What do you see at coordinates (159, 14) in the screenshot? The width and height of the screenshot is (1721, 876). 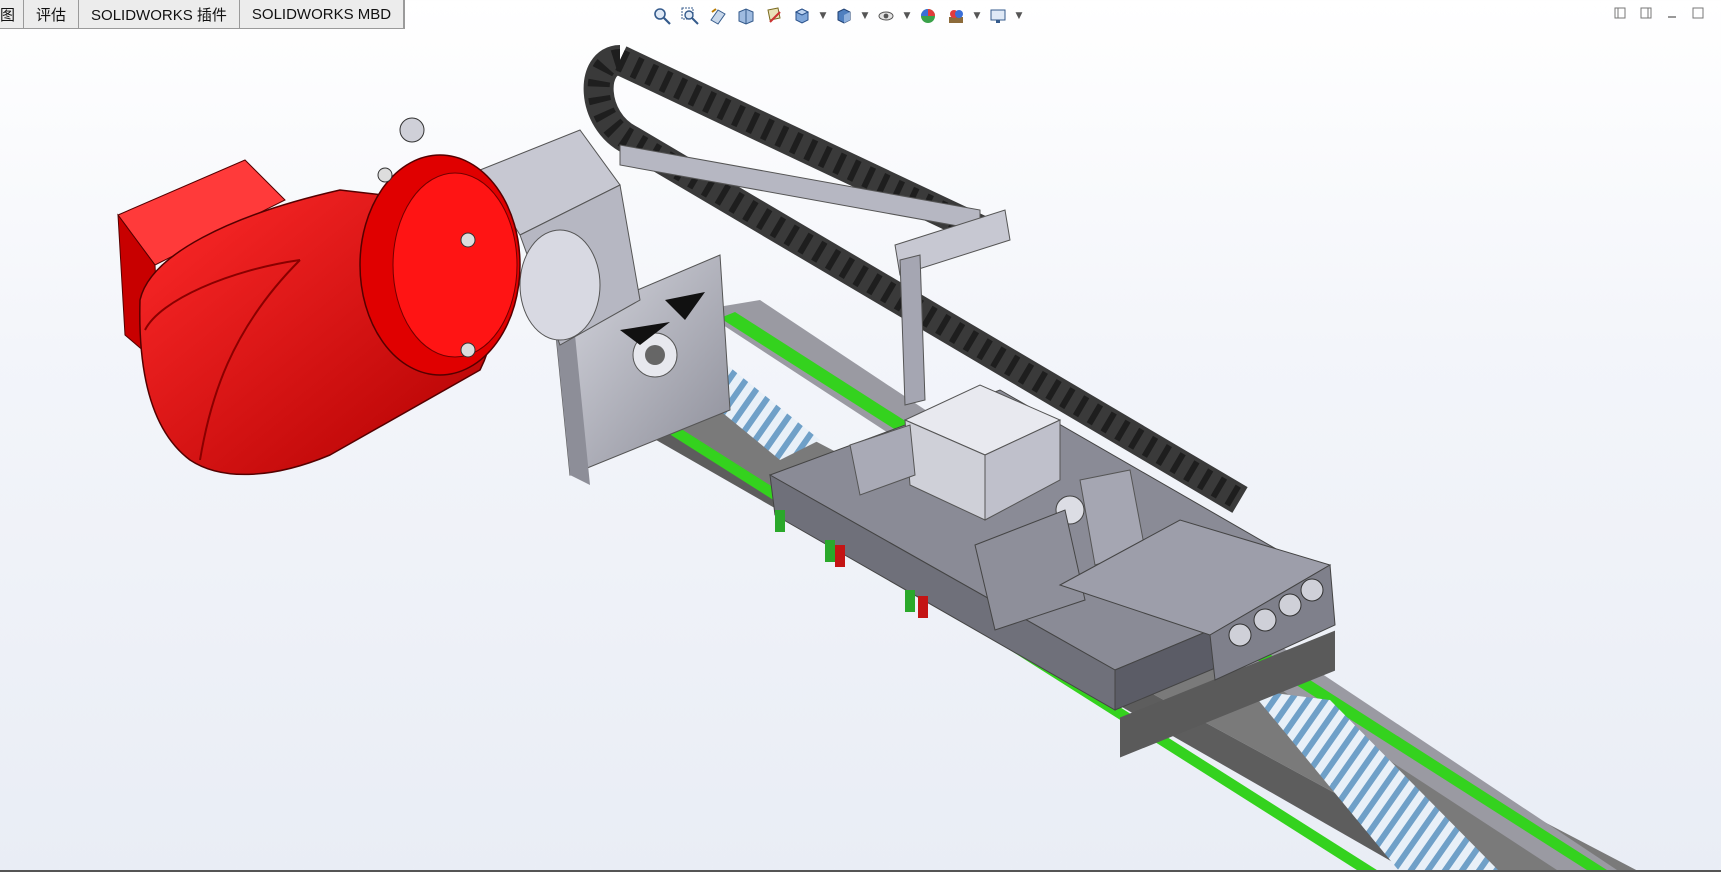 I see `tab-solidworks-addins: SOLIDWORKS 插件` at bounding box center [159, 14].